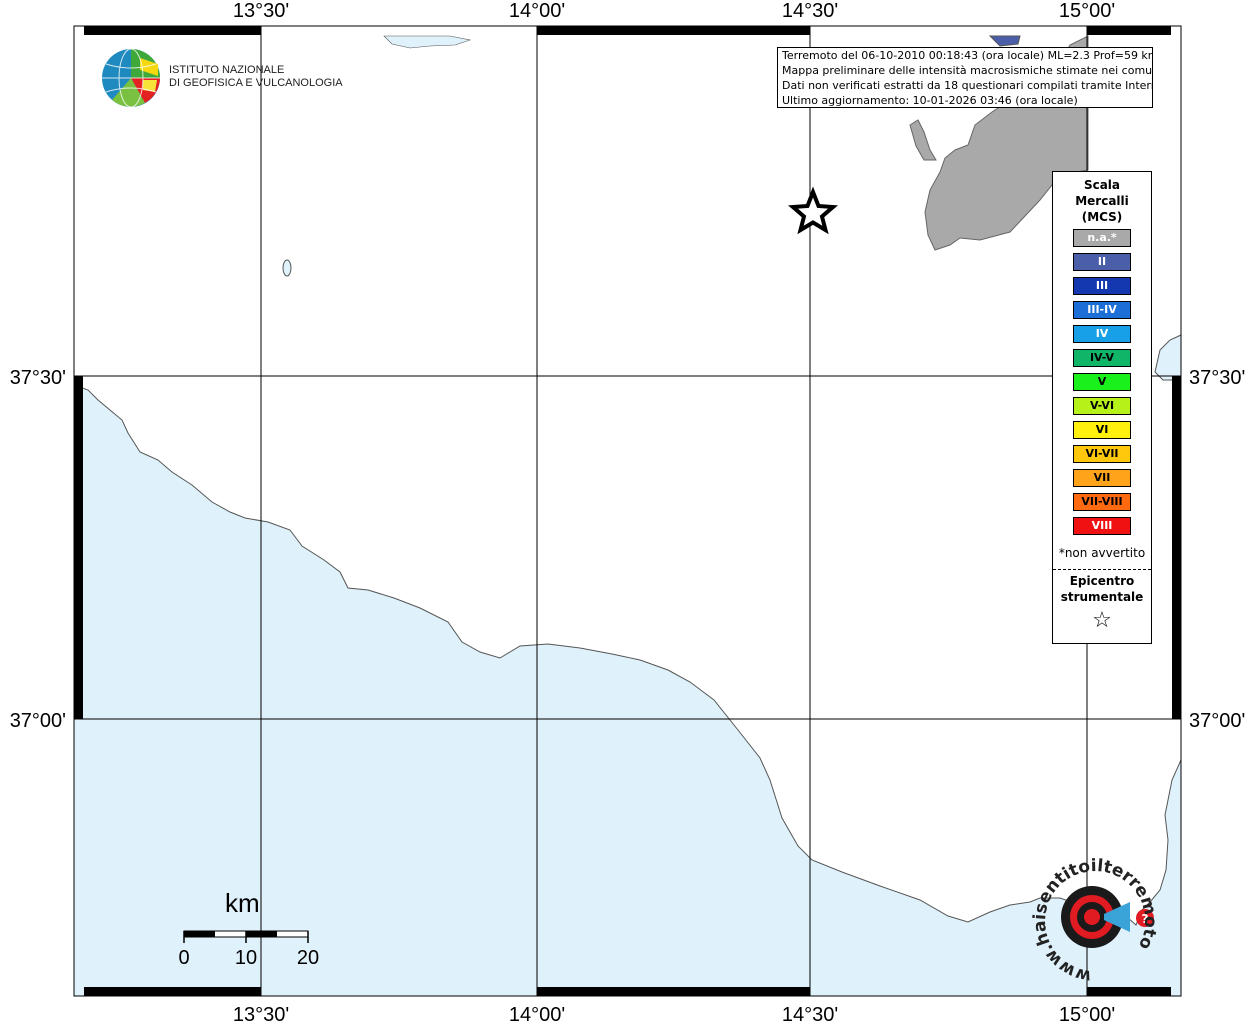 The image size is (1254, 1024). I want to click on lon-label-top-3: 14°30', so click(810, 11).